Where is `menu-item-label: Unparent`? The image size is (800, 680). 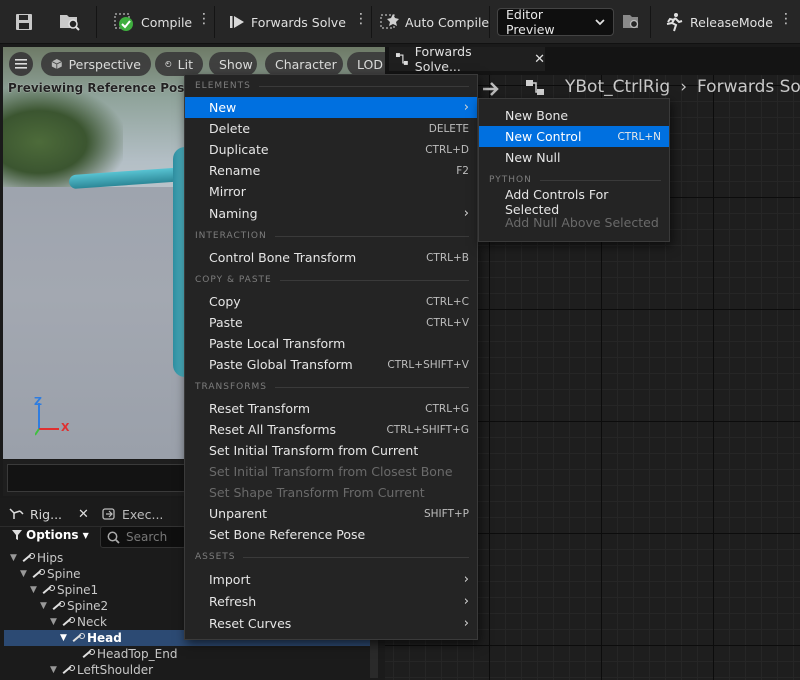 menu-item-label: Unparent is located at coordinates (238, 513).